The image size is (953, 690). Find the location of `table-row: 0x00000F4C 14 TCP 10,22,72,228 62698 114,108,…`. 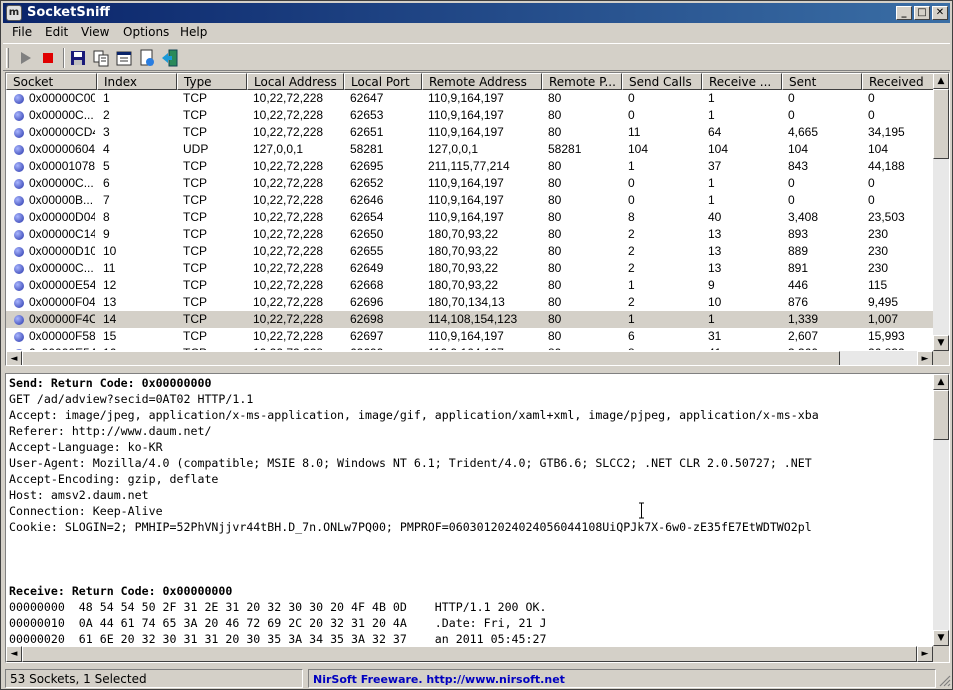

table-row: 0x00000F4C 14 TCP 10,22,72,228 62698 114,108,… is located at coordinates (470, 319).